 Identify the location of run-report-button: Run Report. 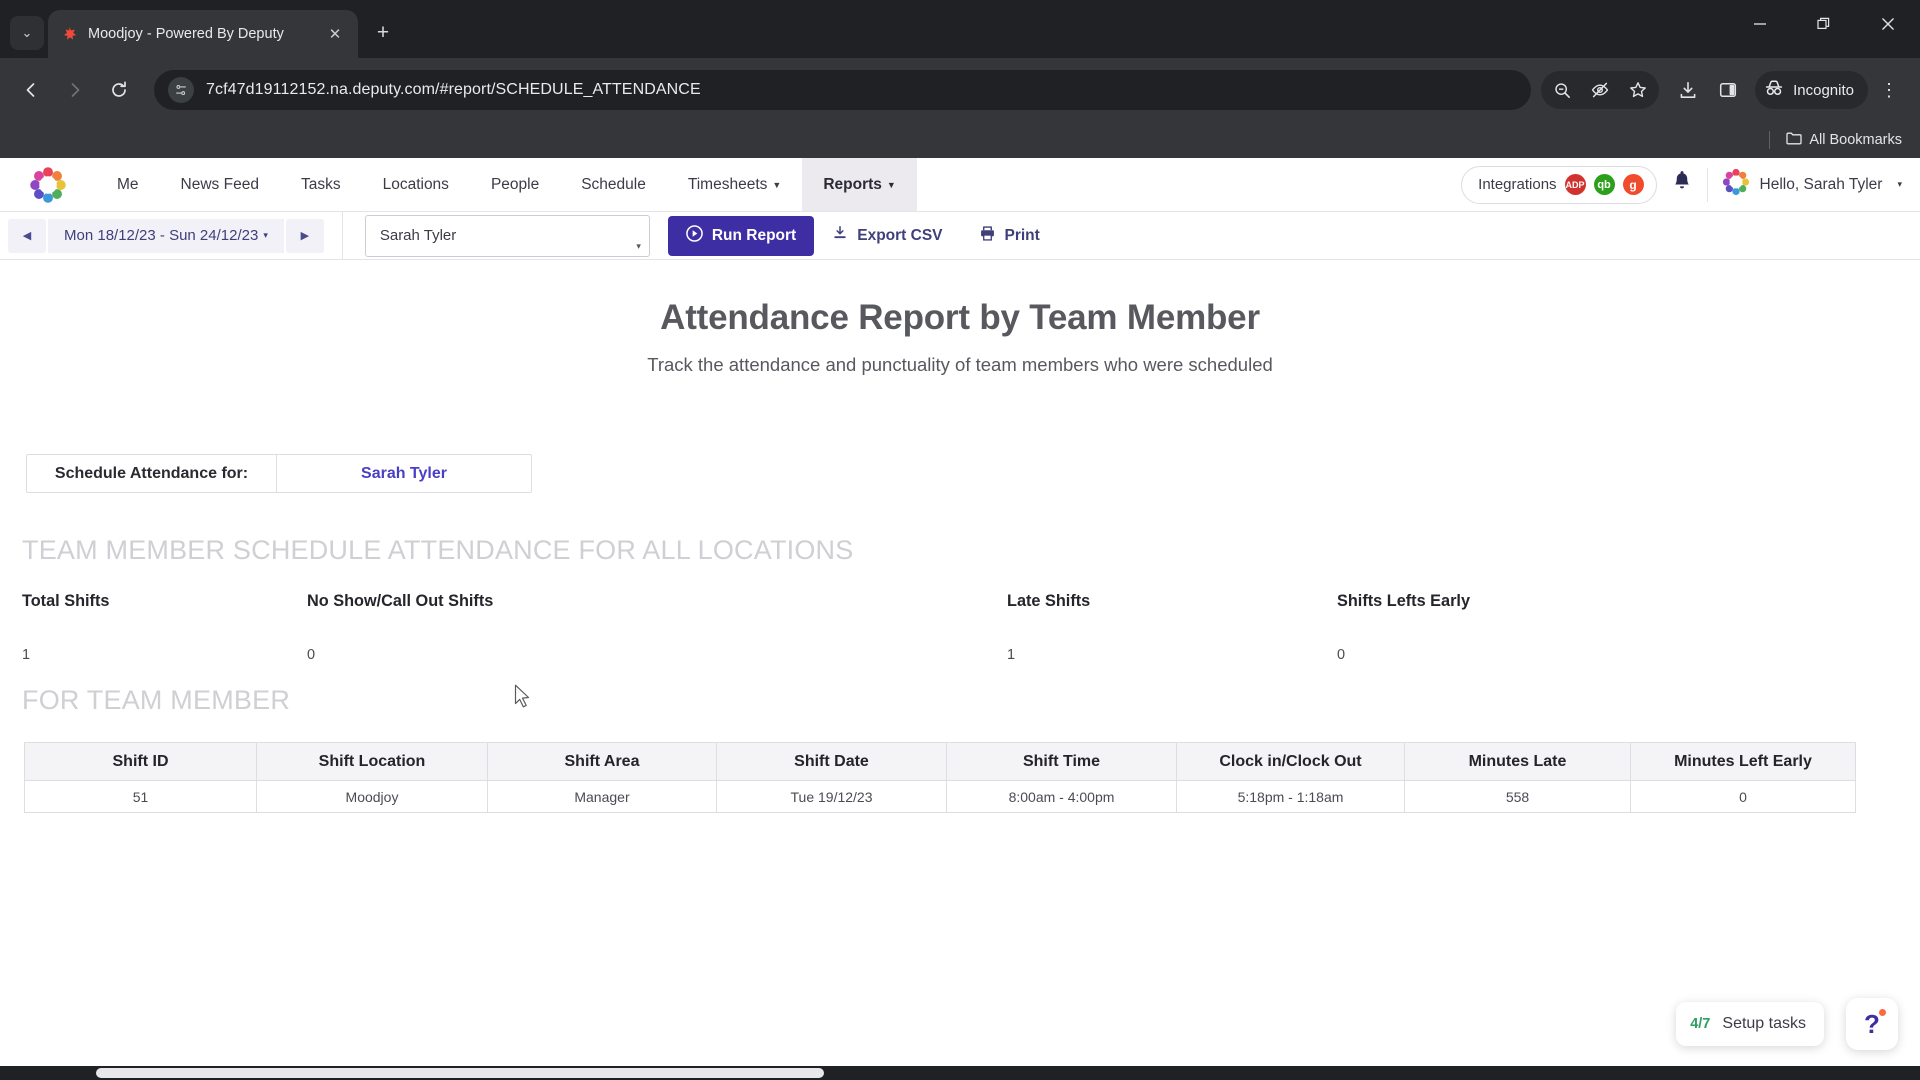
(741, 235).